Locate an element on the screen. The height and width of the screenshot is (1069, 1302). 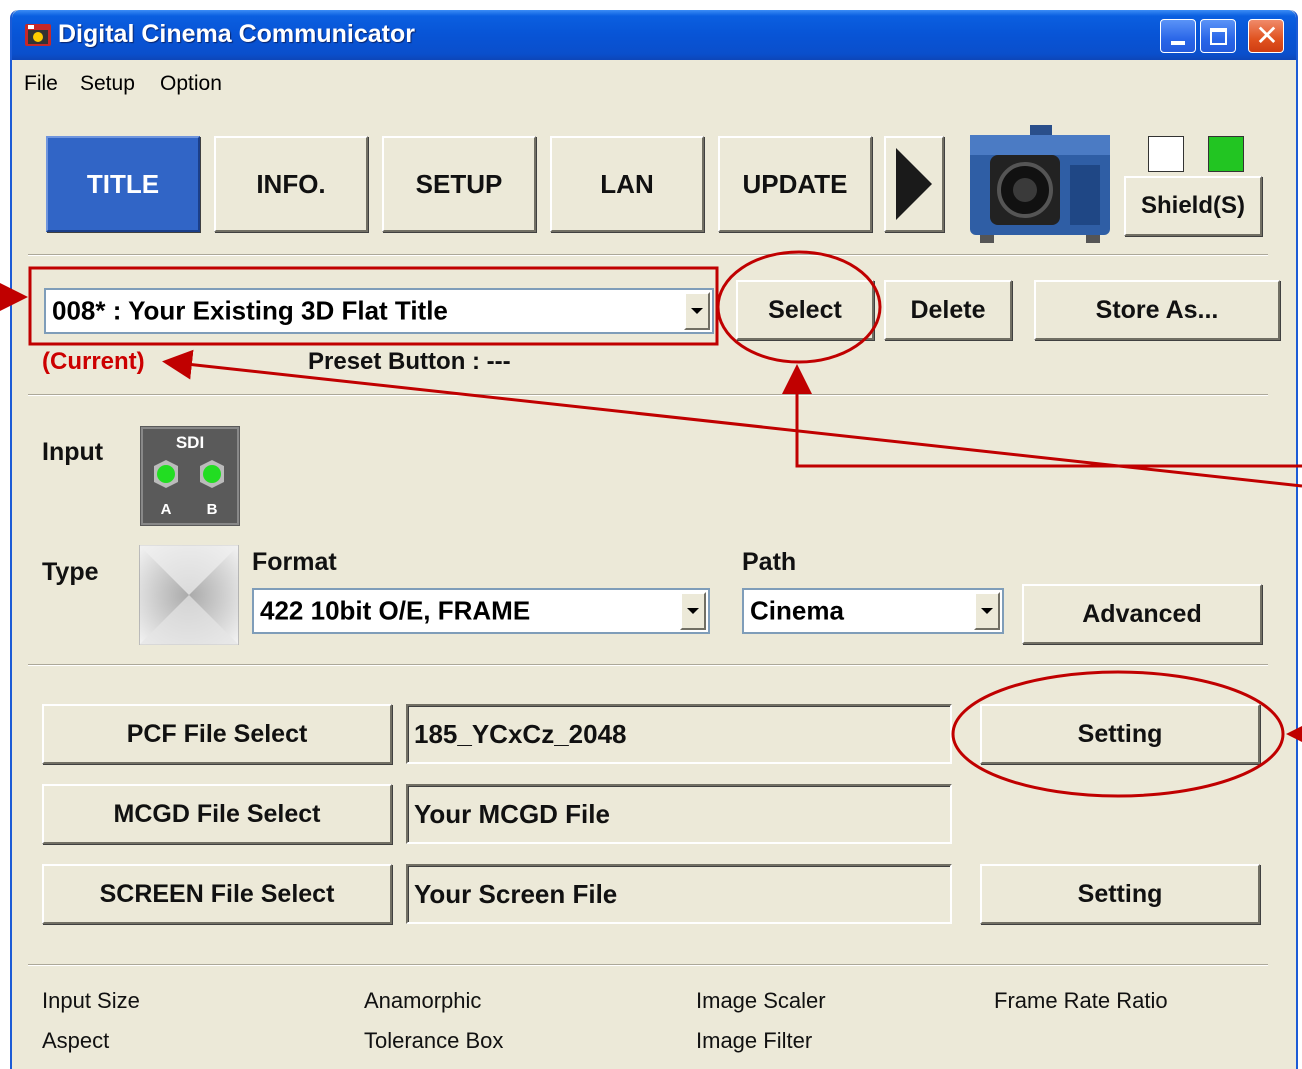
path-label: Path is located at coordinates (769, 562).